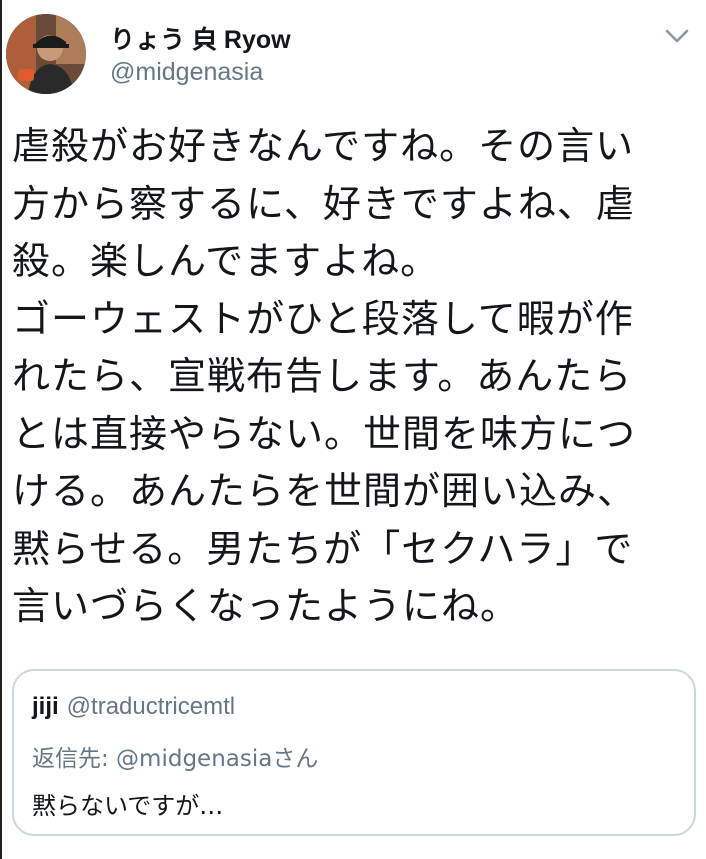 This screenshot has width=706, height=859. Describe the element at coordinates (175, 759) in the screenshot. I see `quoted-reply-to: 返信先: @midgenasiaさん` at that location.